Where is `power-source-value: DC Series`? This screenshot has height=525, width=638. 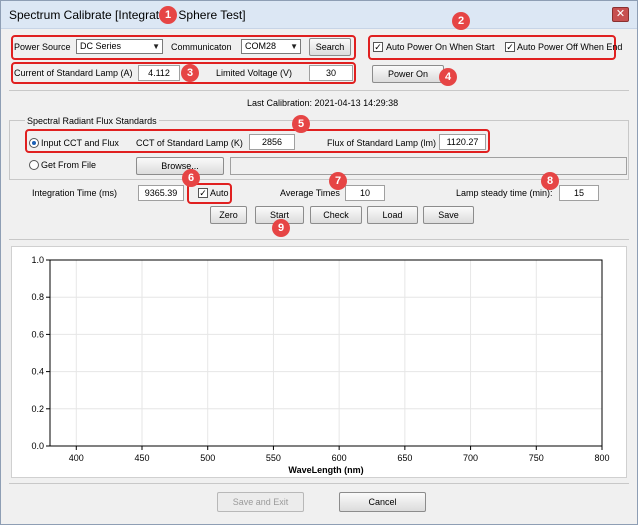
power-source-value: DC Series is located at coordinates (101, 46).